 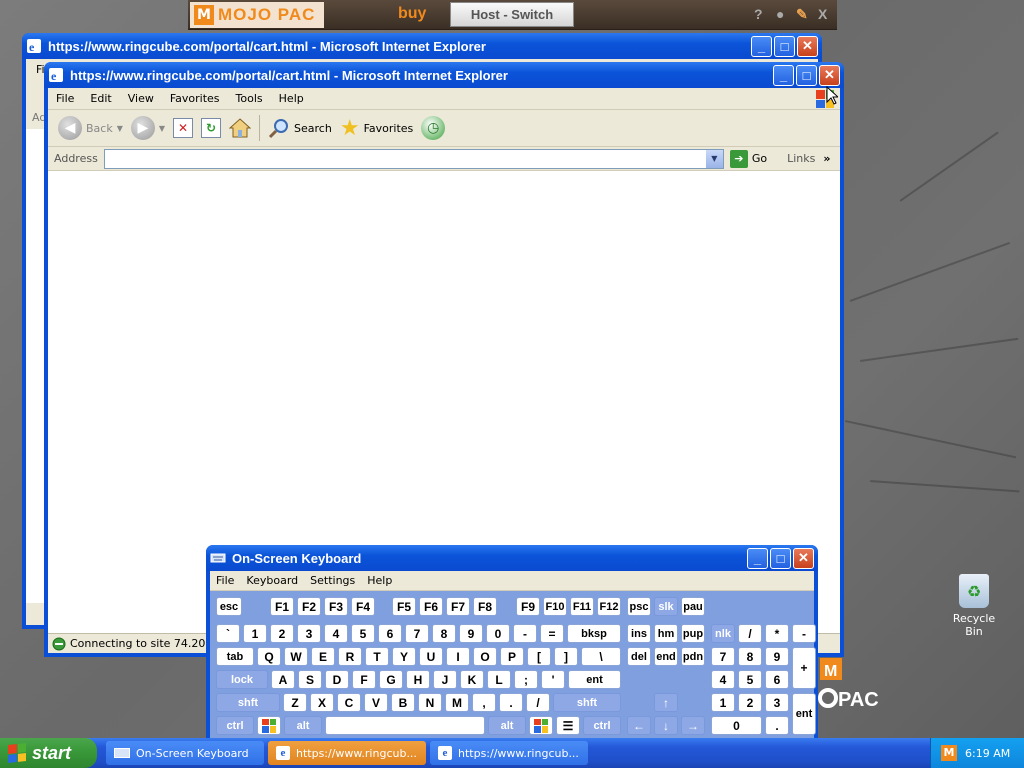 What do you see at coordinates (987, 753) in the screenshot?
I see `clock: 6:19 AM` at bounding box center [987, 753].